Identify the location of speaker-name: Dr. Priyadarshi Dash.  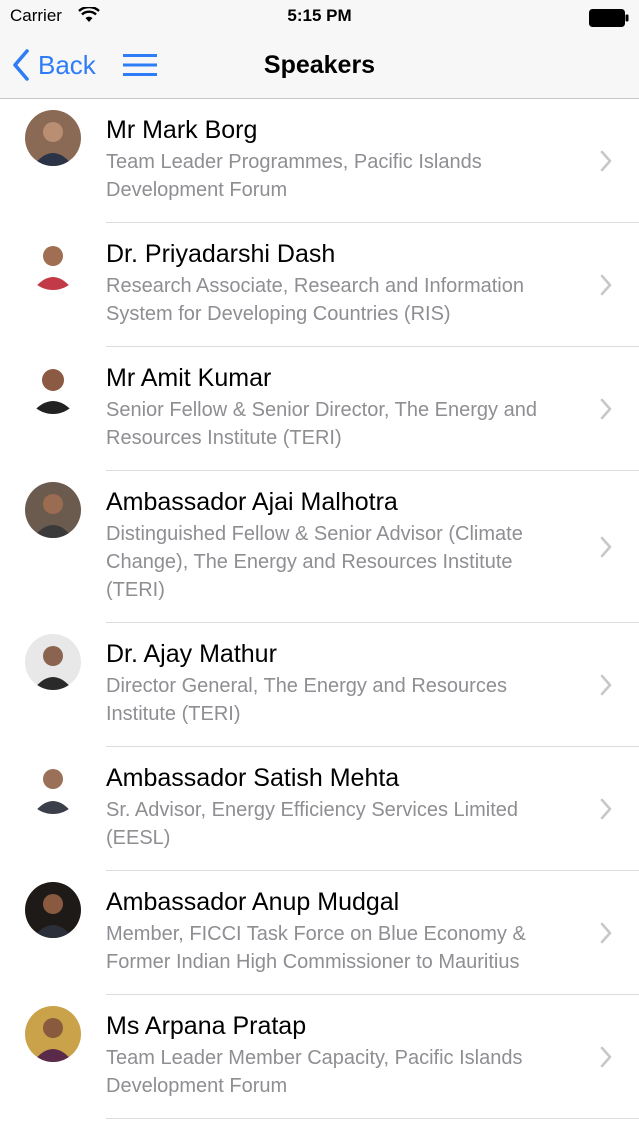
(221, 254).